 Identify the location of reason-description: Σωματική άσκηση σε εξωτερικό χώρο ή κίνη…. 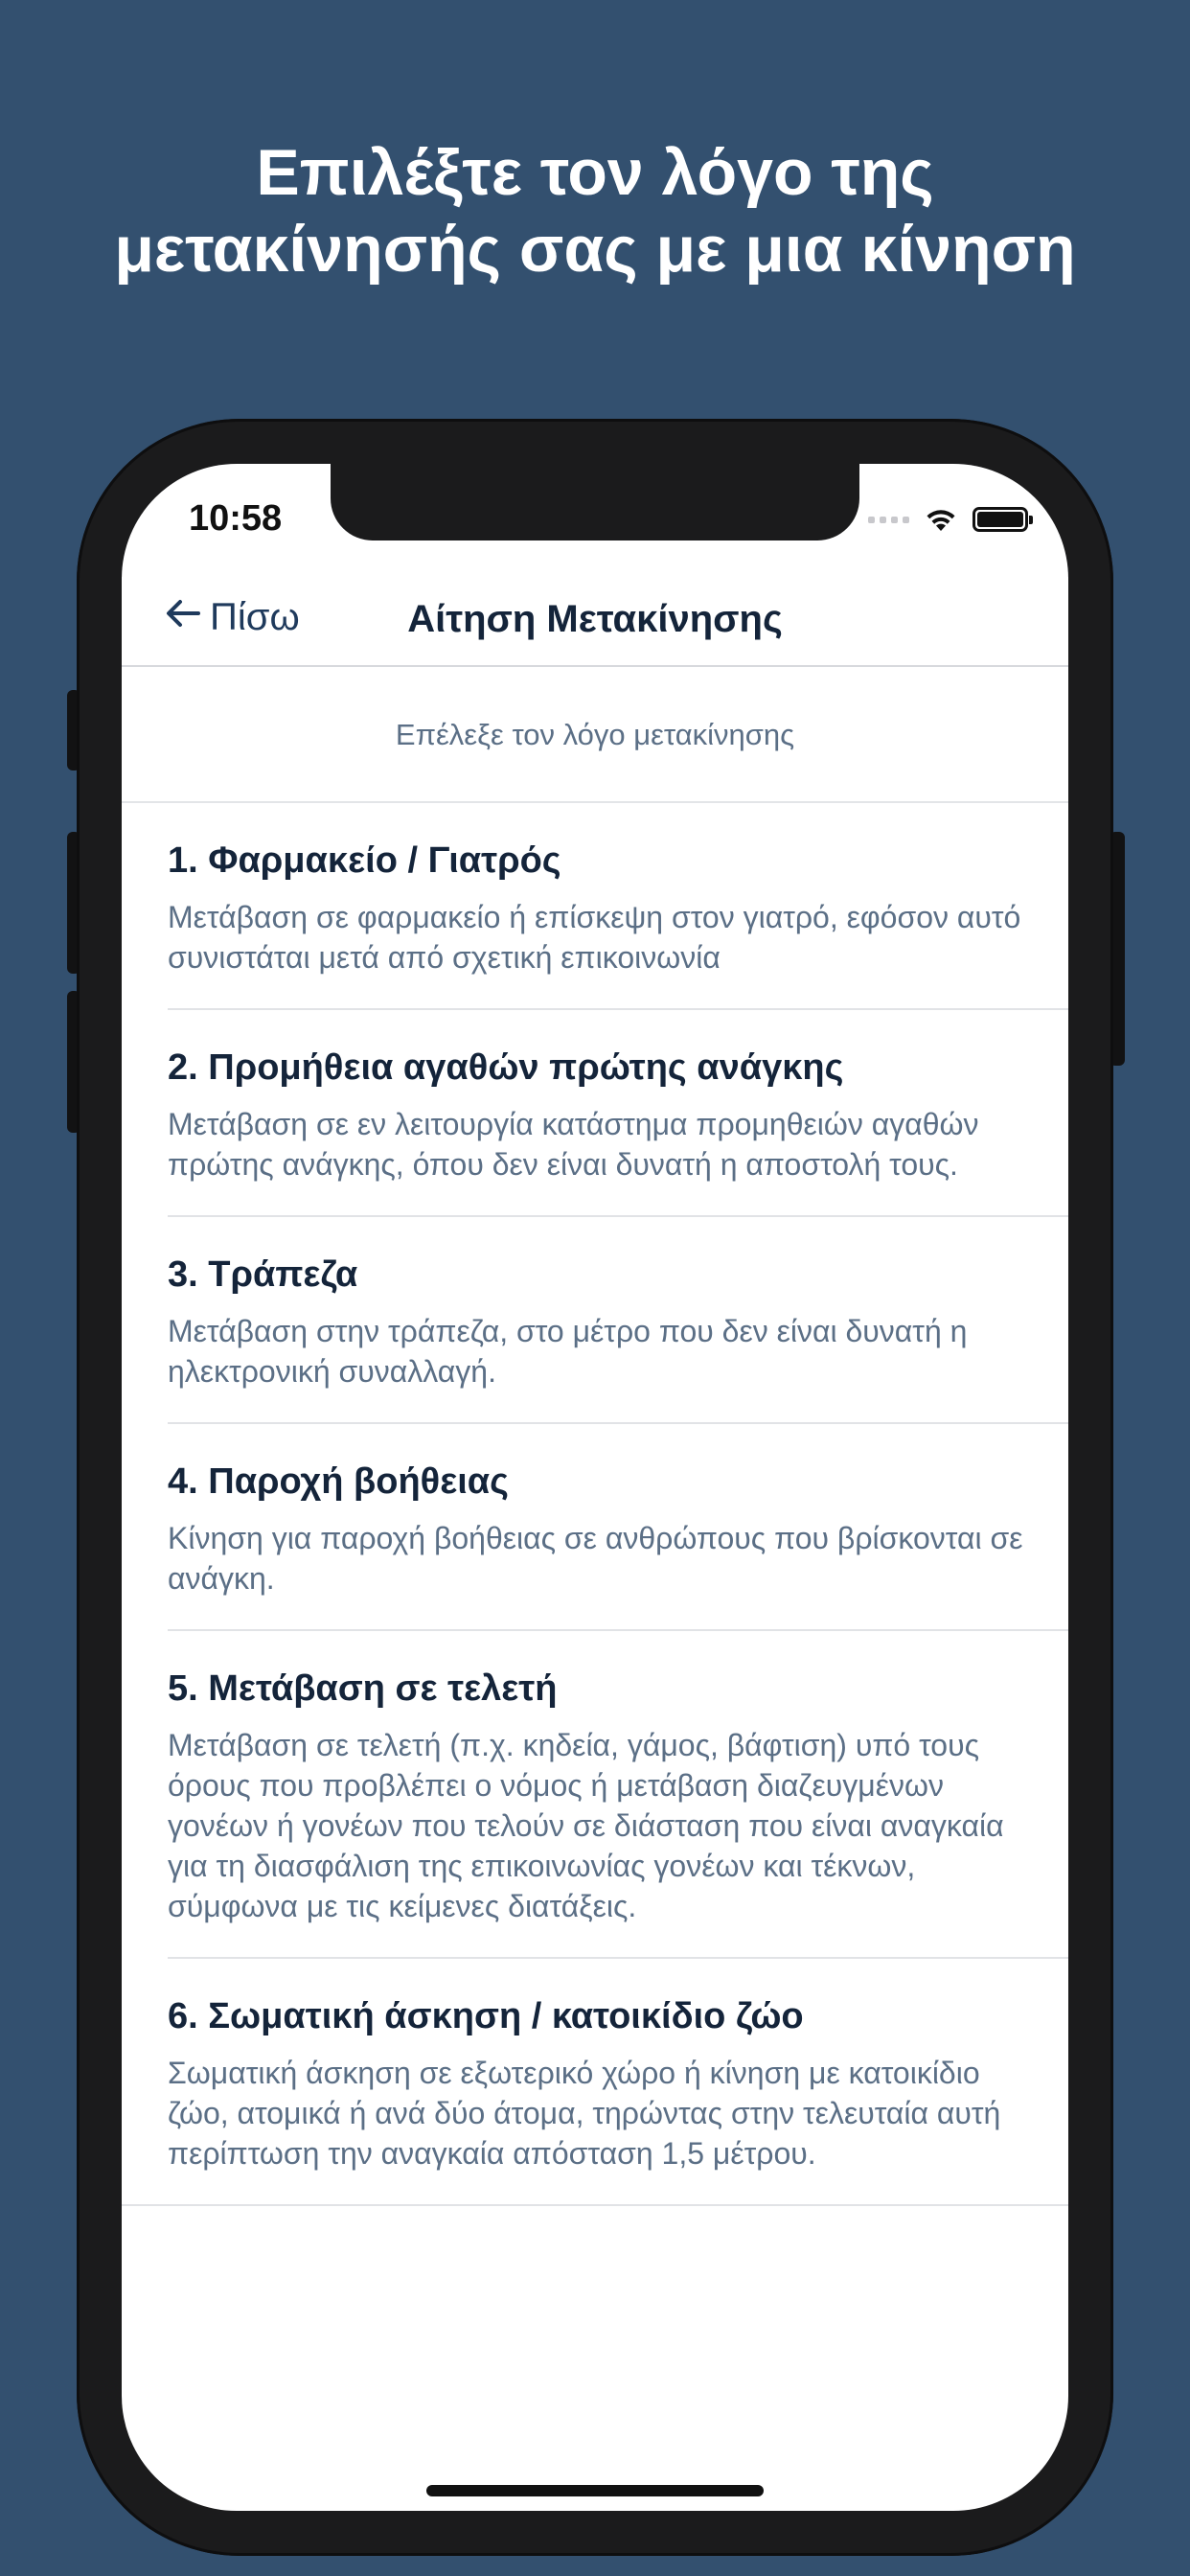
(585, 2113).